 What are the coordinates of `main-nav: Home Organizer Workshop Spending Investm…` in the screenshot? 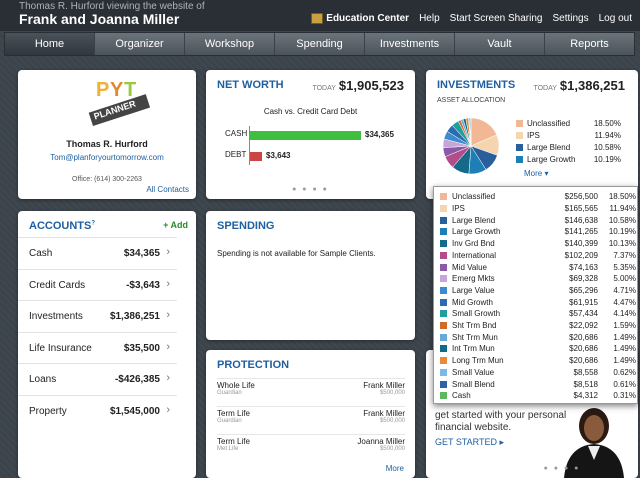 It's located at (319, 44).